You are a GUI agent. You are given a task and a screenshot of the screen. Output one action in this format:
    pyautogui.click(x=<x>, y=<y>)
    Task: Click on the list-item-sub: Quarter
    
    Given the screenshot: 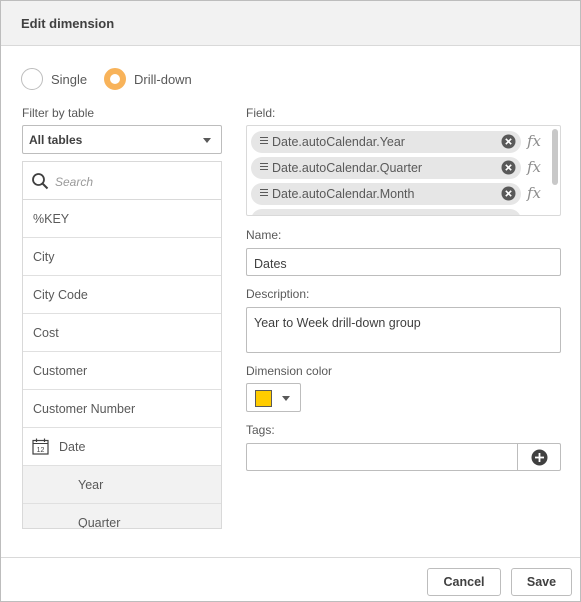 What is the action you would take?
    pyautogui.click(x=122, y=516)
    